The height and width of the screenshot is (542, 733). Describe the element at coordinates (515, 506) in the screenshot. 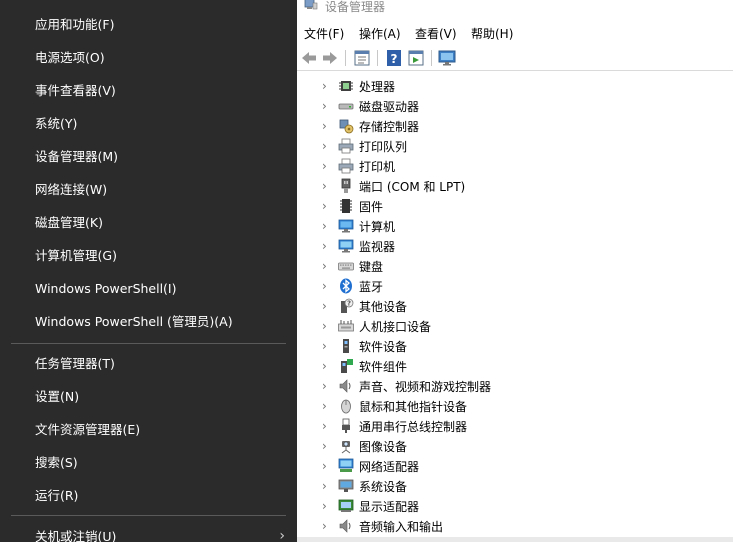

I see `tree-item: › 显示适配器` at that location.